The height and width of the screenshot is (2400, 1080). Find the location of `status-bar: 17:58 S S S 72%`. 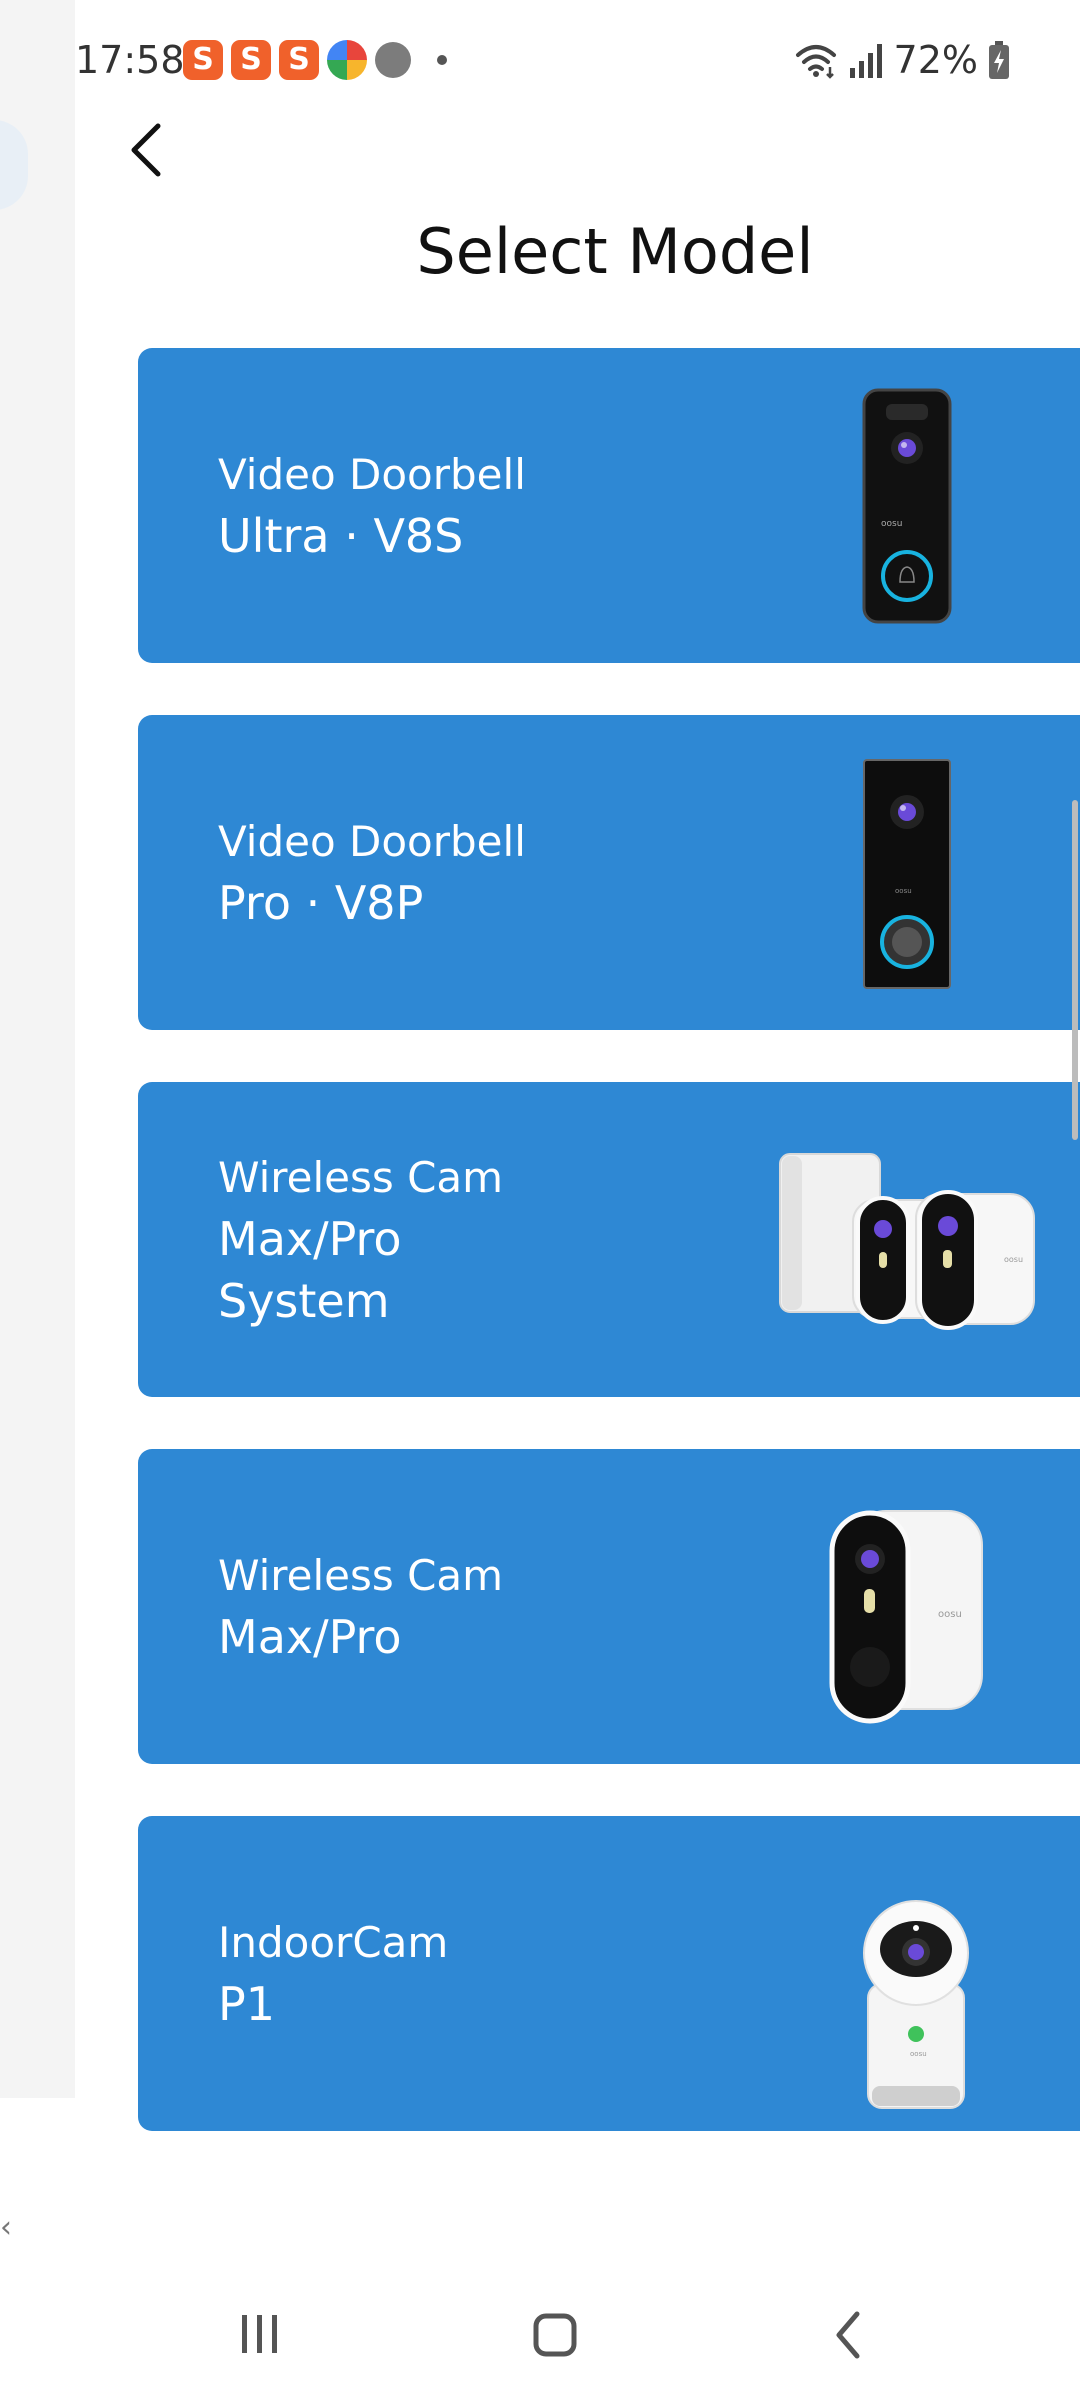

status-bar: 17:58 S S S 72% is located at coordinates (542, 62).